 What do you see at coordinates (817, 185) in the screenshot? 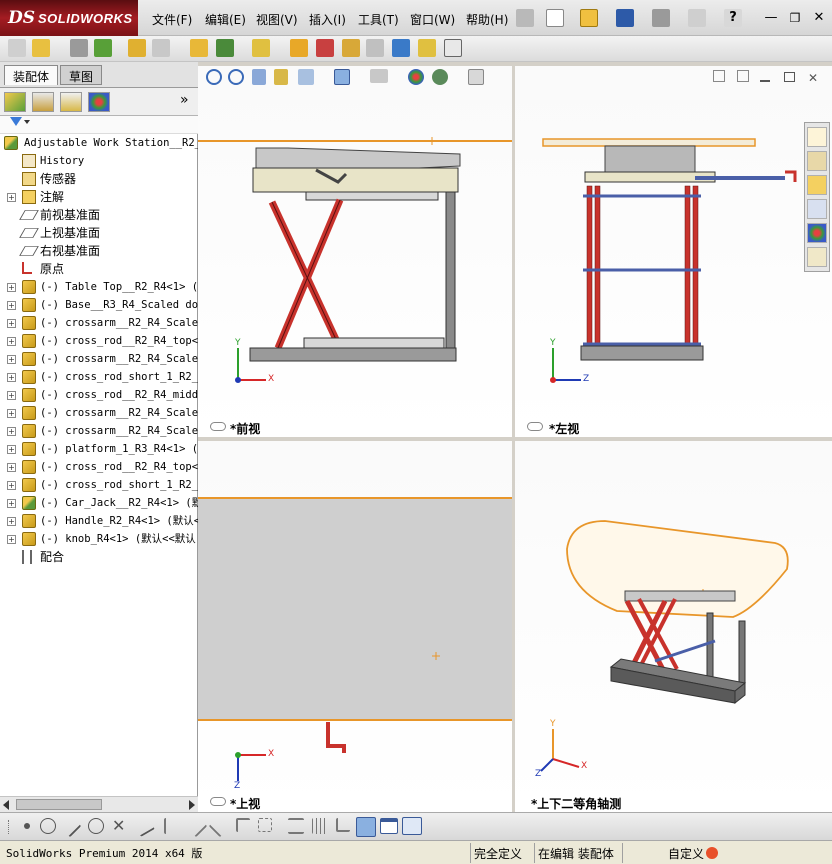
I see `file-explorer-icon` at bounding box center [817, 185].